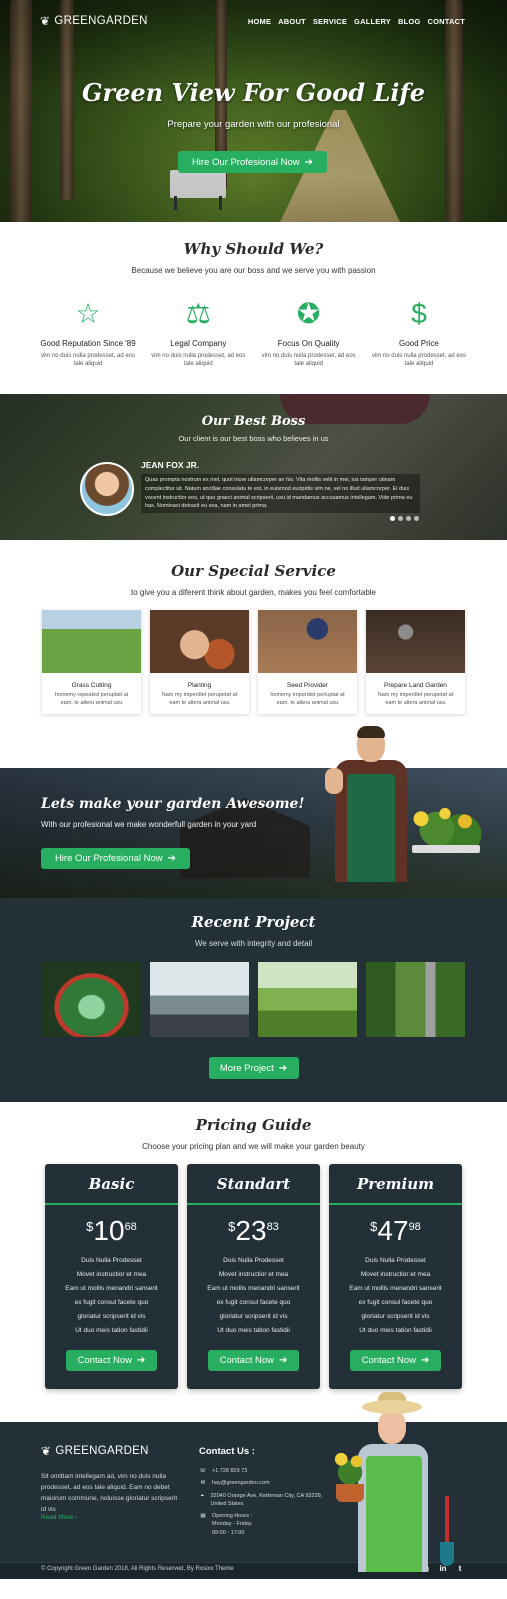 The width and height of the screenshot is (507, 1599). What do you see at coordinates (202, 1495) in the screenshot?
I see `map-pin-icon: ⌖` at bounding box center [202, 1495].